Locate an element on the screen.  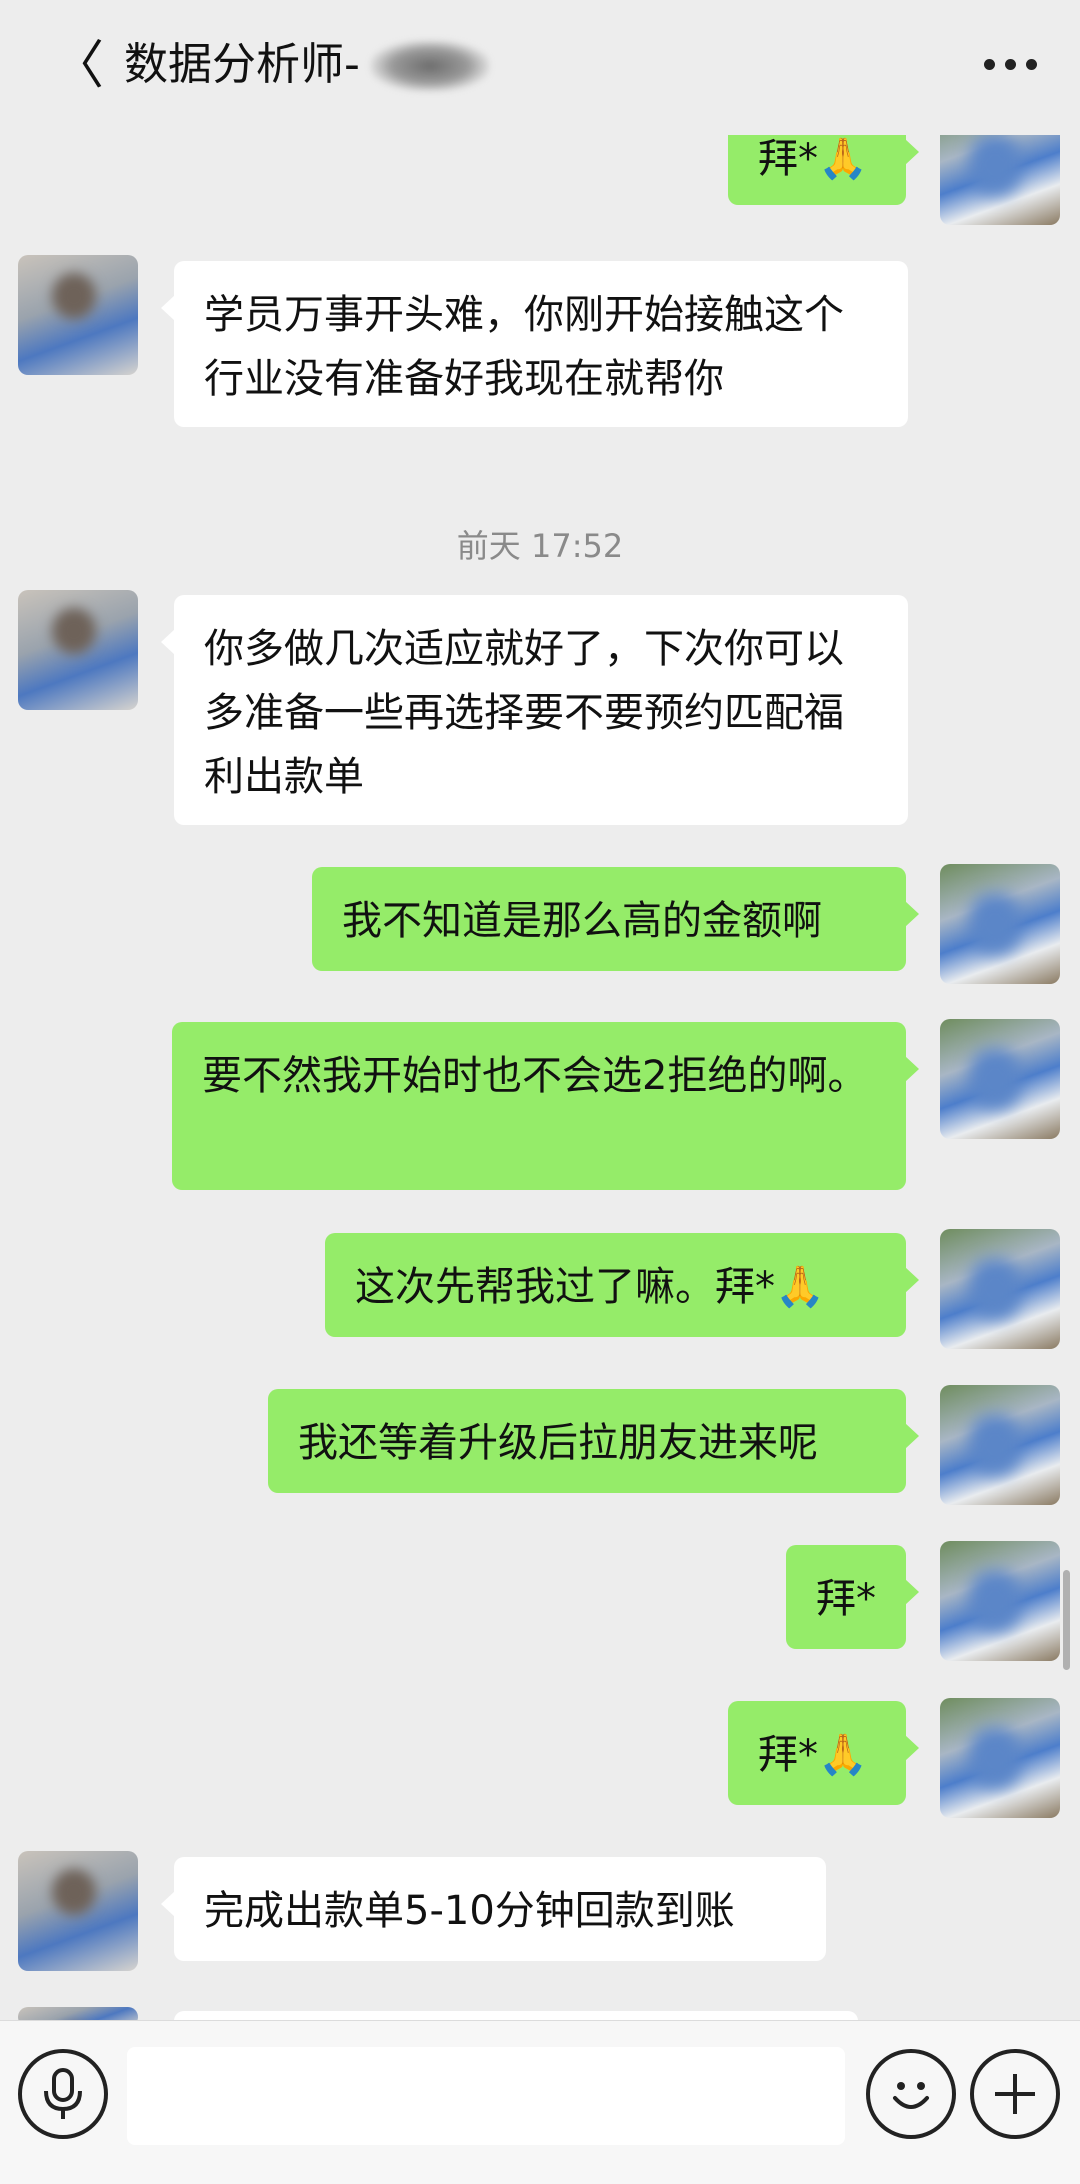
message-timestamp: 前天 17:52 is located at coordinates (540, 546).